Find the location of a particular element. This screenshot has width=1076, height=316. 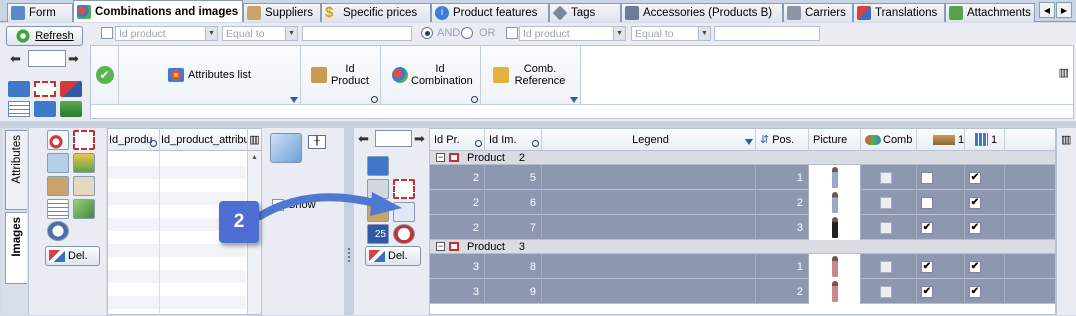

filter2-operator-select: Equal to ▼ is located at coordinates (671, 33).